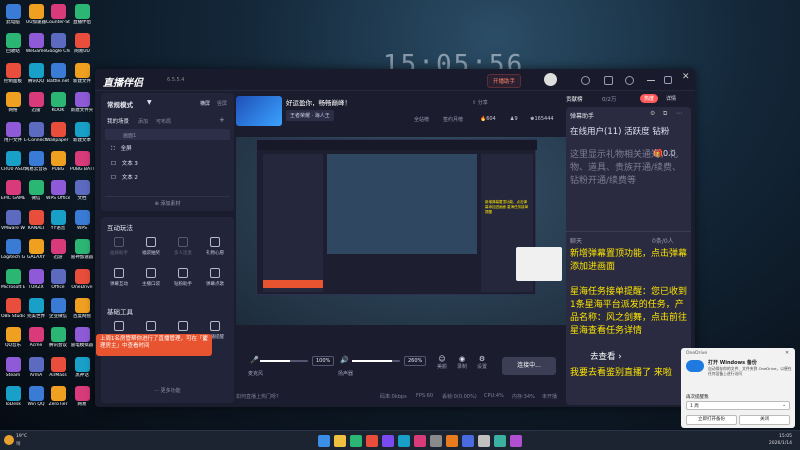  Describe the element at coordinates (608, 80) in the screenshot. I see `list-icon` at that location.